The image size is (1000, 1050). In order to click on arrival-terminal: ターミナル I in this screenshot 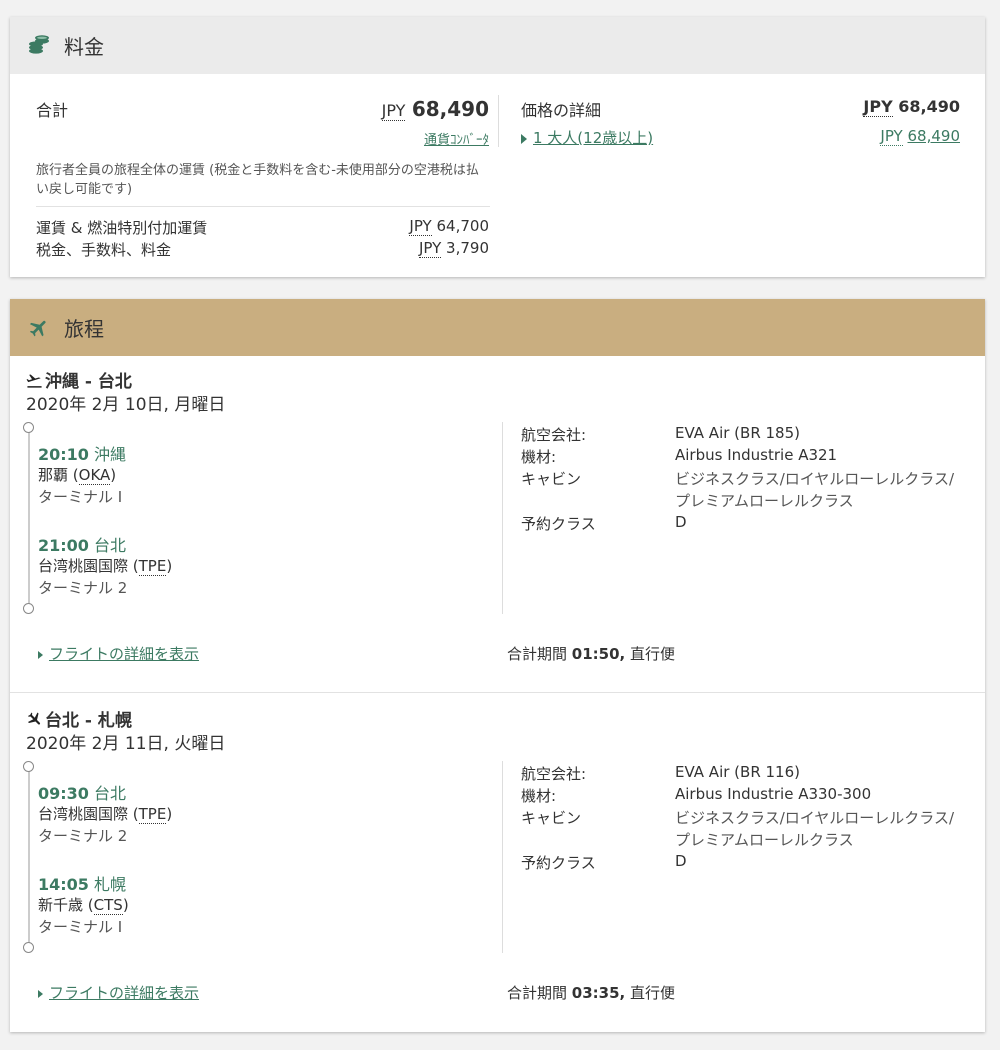, I will do `click(80, 927)`.